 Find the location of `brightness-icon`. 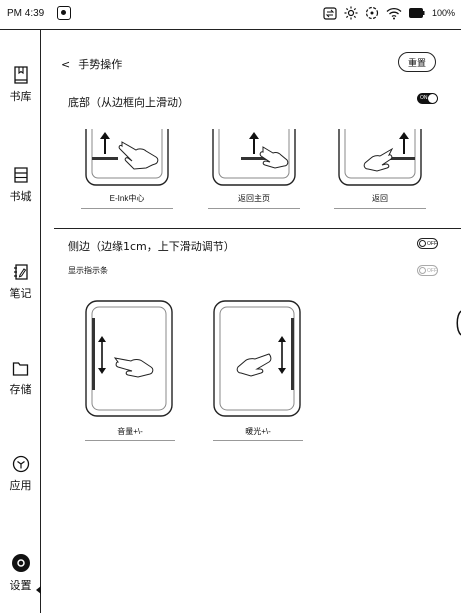

brightness-icon is located at coordinates (351, 13).